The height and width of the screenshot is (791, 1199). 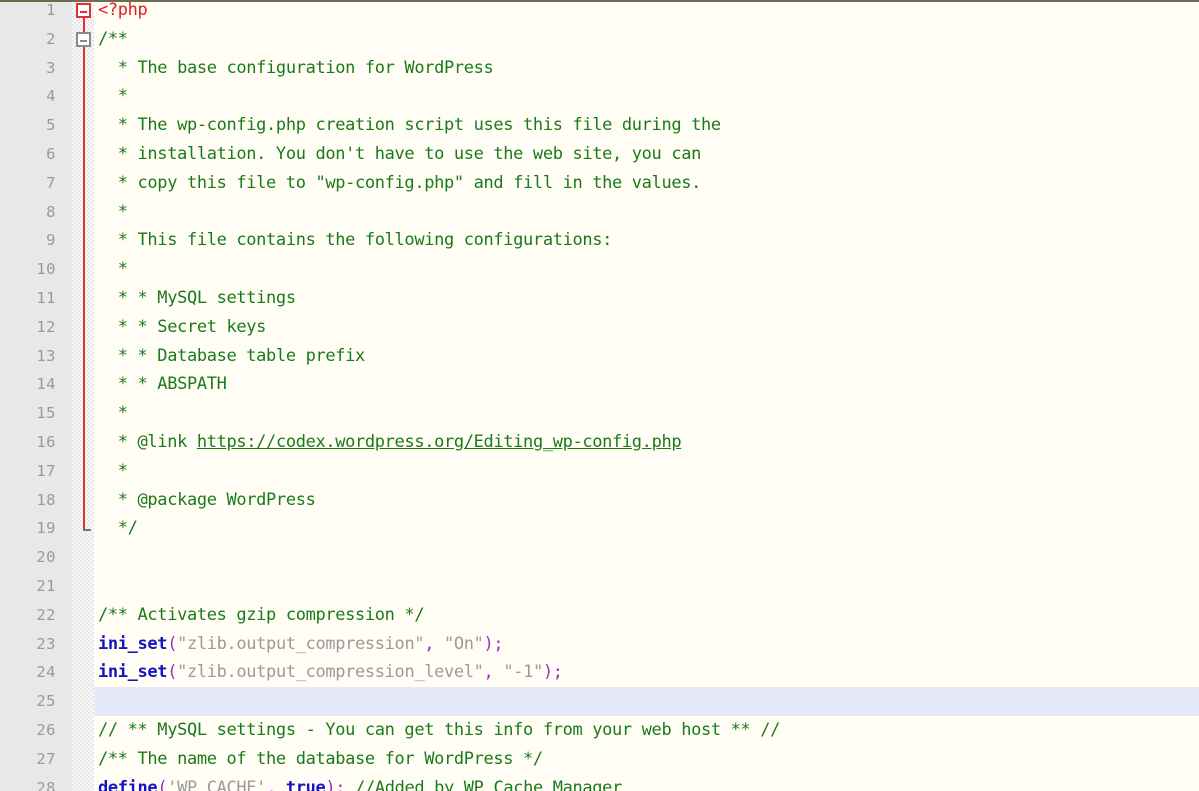 I want to click on line-number: 21, so click(x=46, y=586).